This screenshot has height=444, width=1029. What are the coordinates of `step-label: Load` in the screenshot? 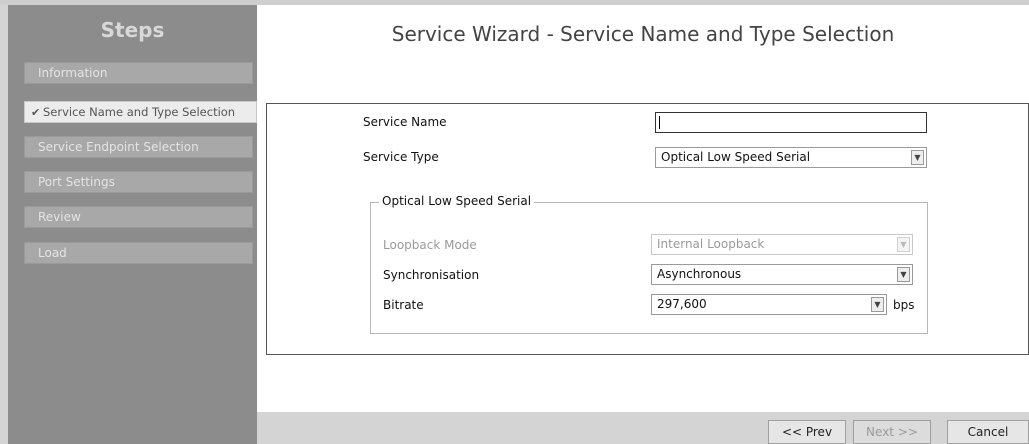 It's located at (52, 253).